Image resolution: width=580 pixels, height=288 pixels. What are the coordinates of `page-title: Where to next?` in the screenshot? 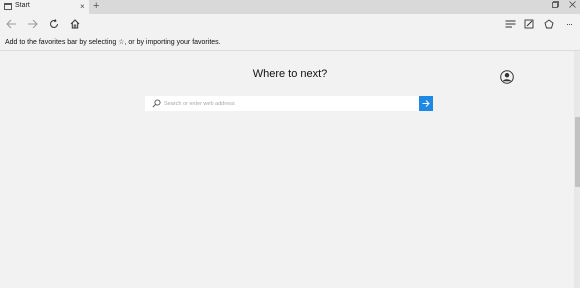 It's located at (290, 74).